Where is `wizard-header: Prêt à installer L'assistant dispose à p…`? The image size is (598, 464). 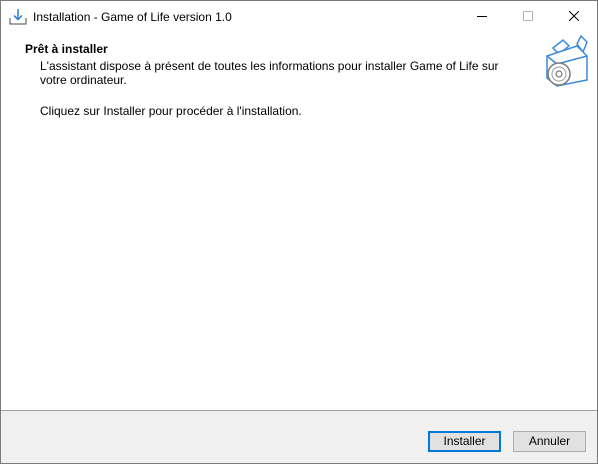
wizard-header: Prêt à installer L'assistant dispose à p… is located at coordinates (299, 60).